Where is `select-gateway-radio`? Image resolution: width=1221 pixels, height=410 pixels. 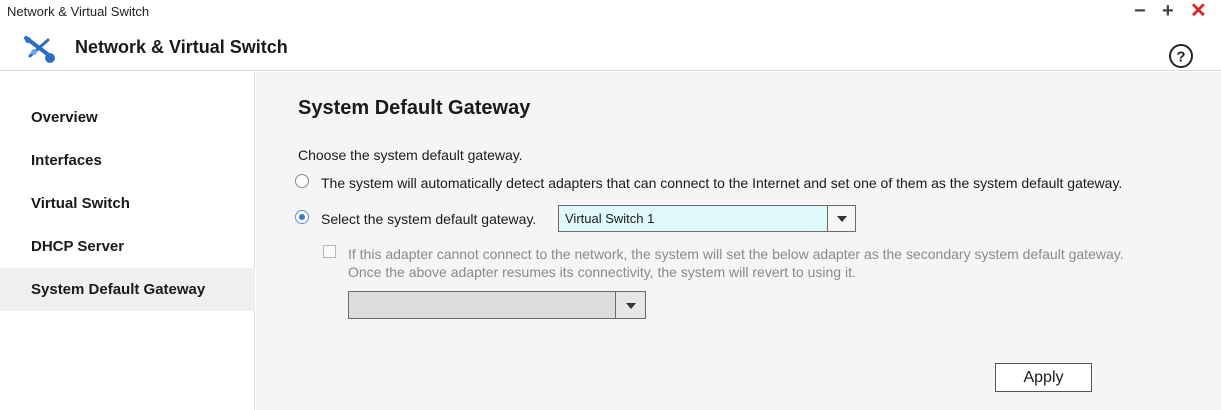 select-gateway-radio is located at coordinates (302, 217).